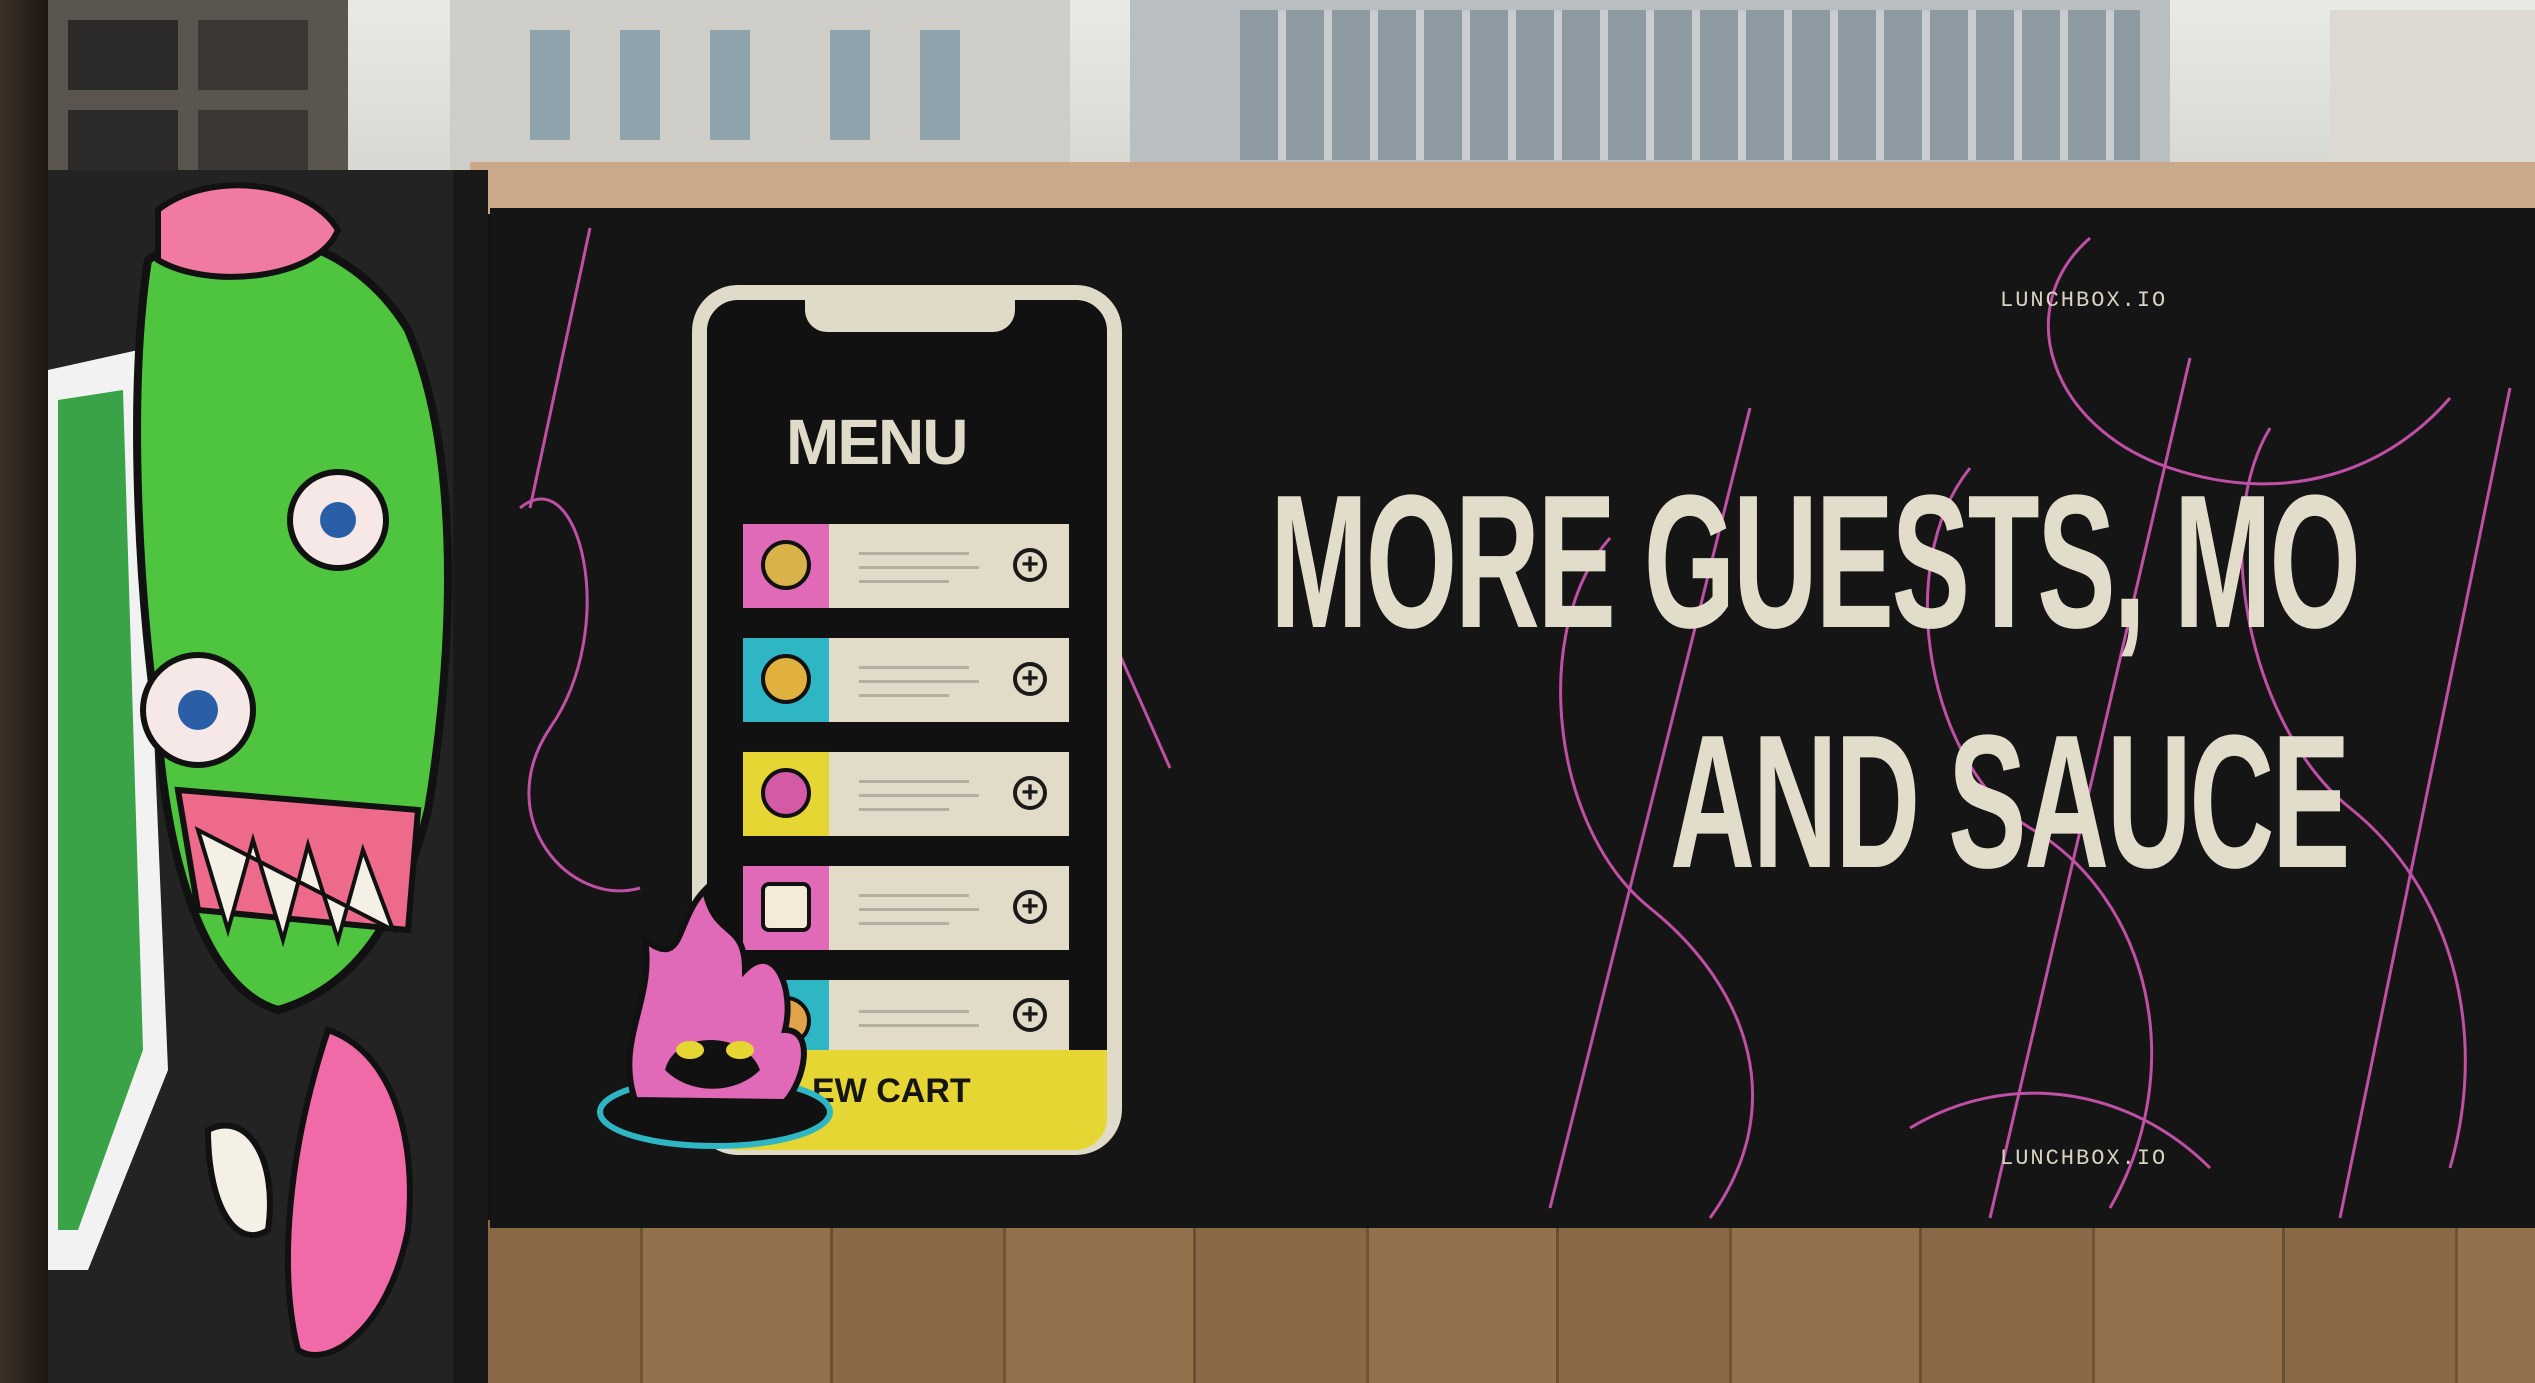  I want to click on building-right, so click(2432, 92).